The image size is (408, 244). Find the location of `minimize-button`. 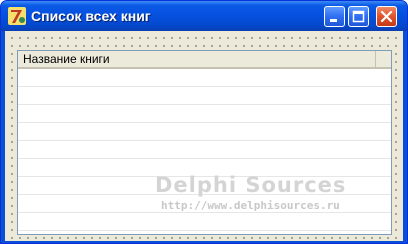

minimize-button is located at coordinates (334, 16).